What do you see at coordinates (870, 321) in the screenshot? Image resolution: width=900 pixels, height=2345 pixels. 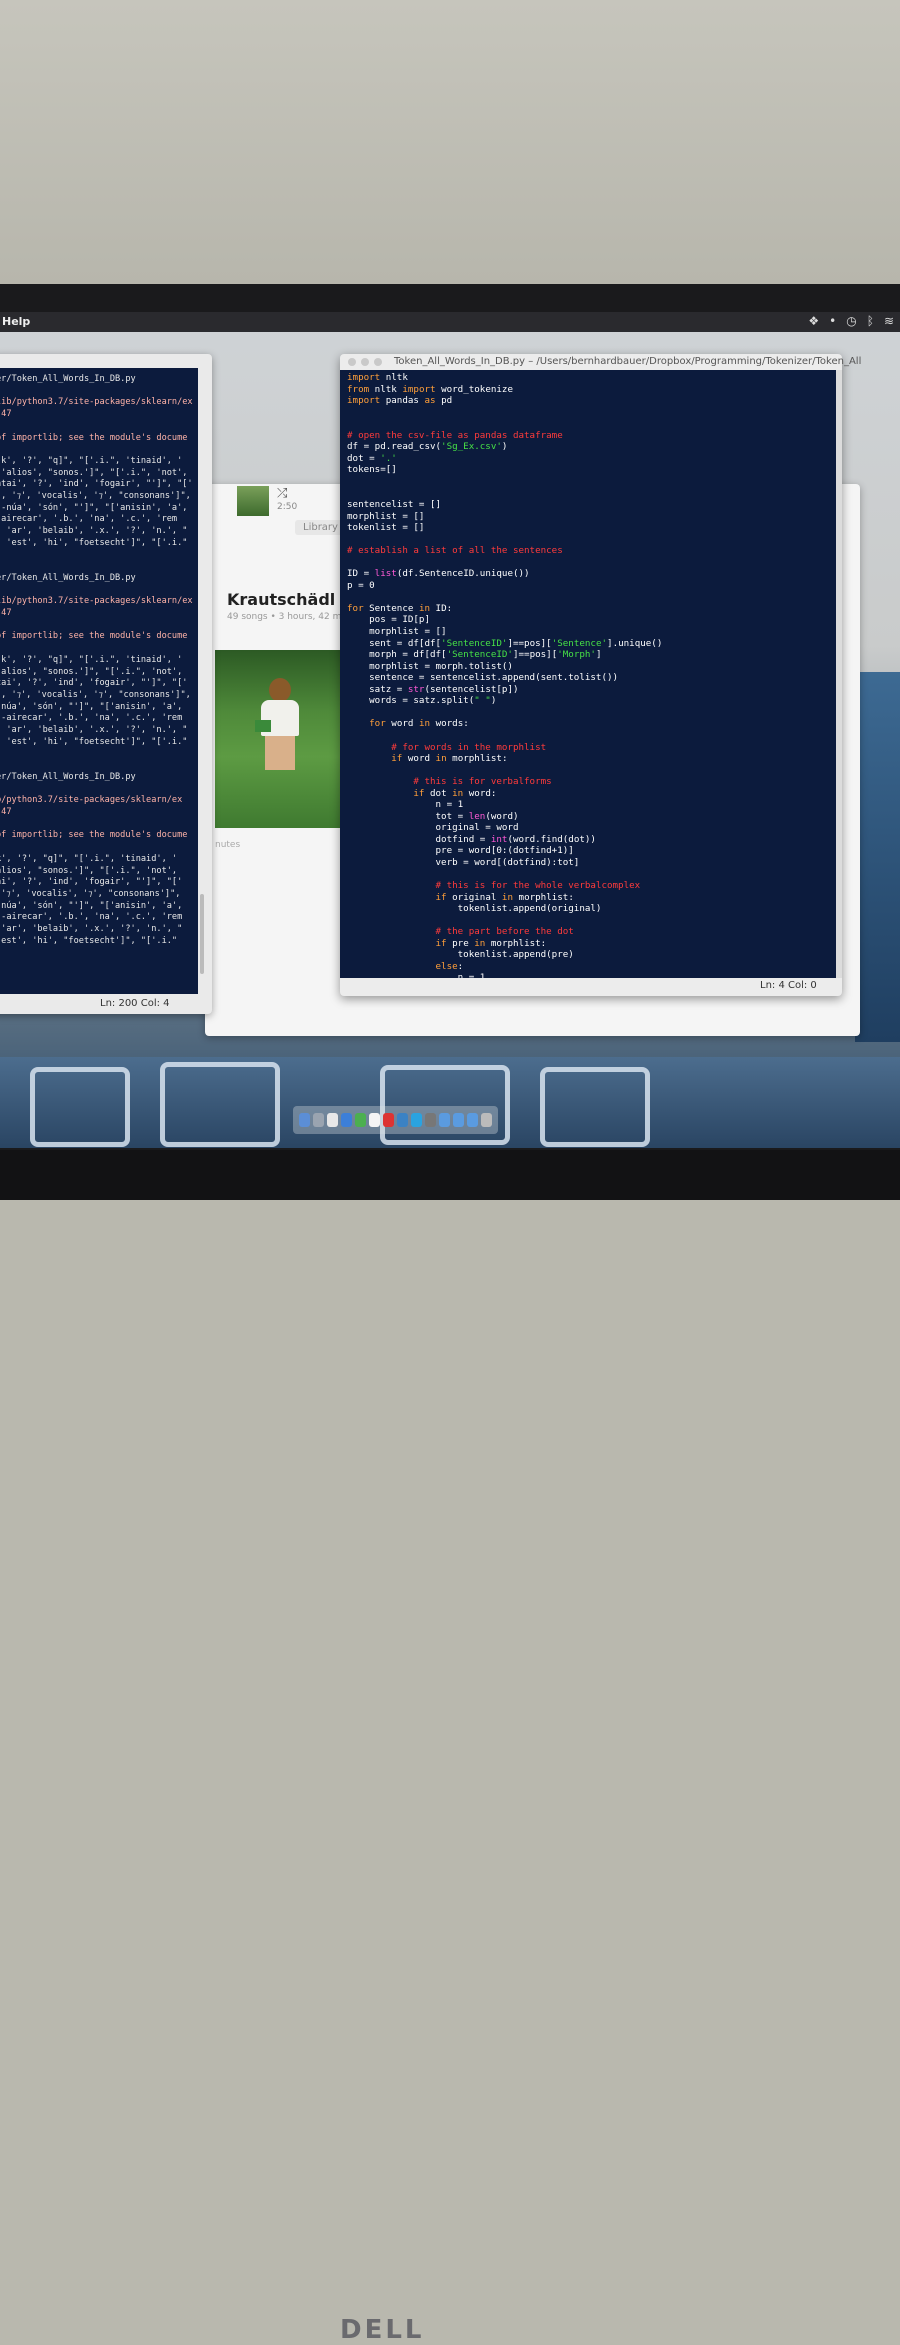 I see `bluetooth-icon: ᛒ` at bounding box center [870, 321].